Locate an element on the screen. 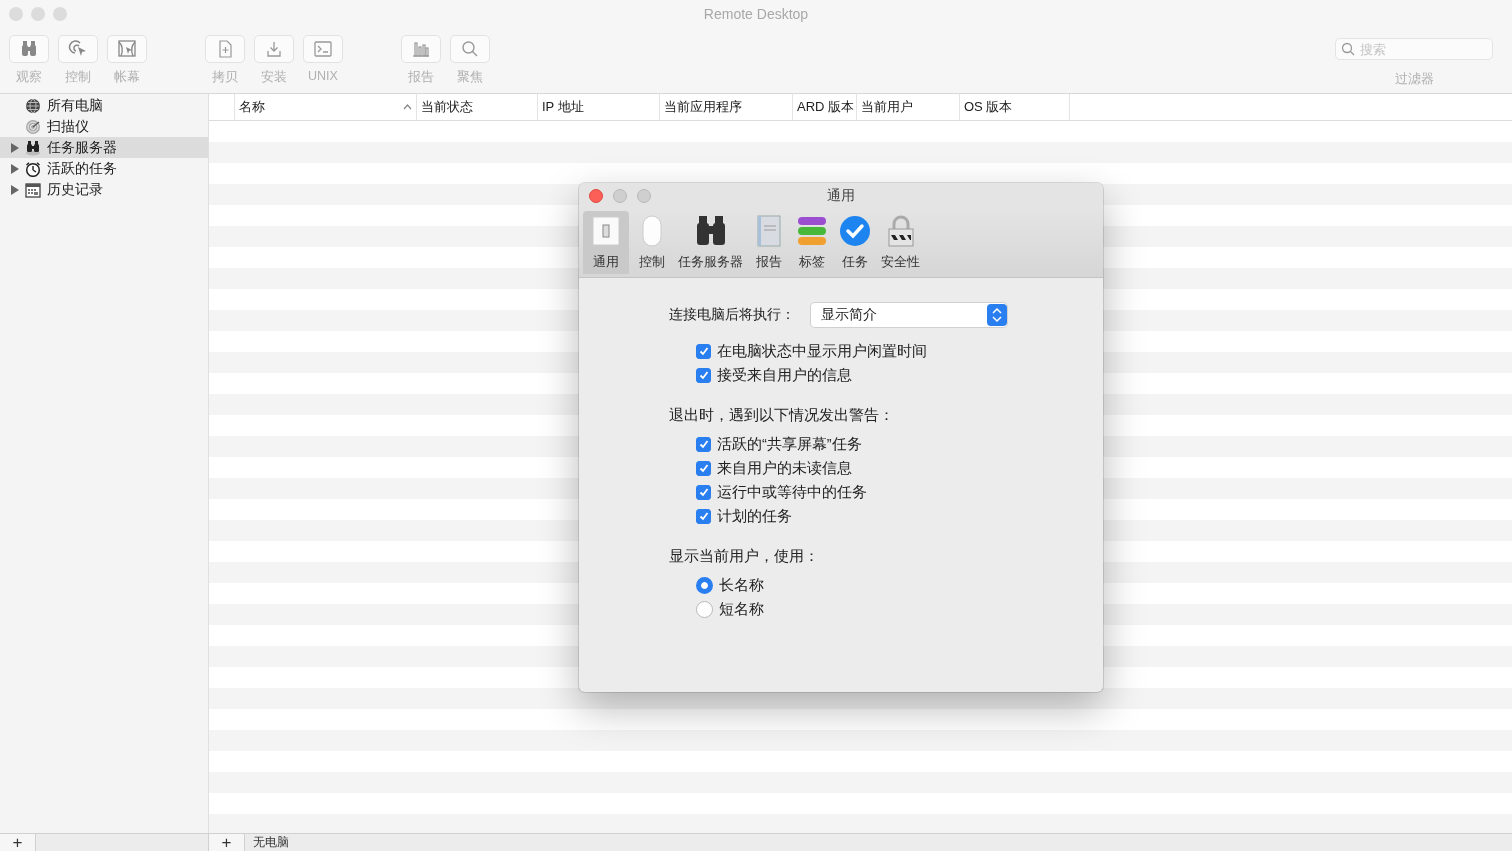 This screenshot has height=851, width=1512. stacked-bars-icon is located at coordinates (812, 231).